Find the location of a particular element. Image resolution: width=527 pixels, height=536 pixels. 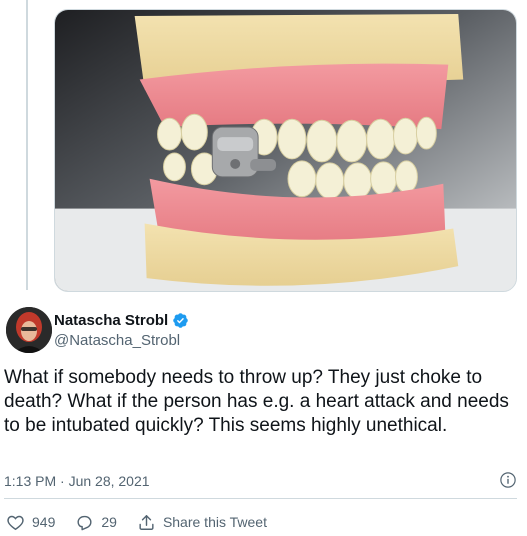

author-names: Natascha Strobl @Natascha_Strobl is located at coordinates (121, 330).